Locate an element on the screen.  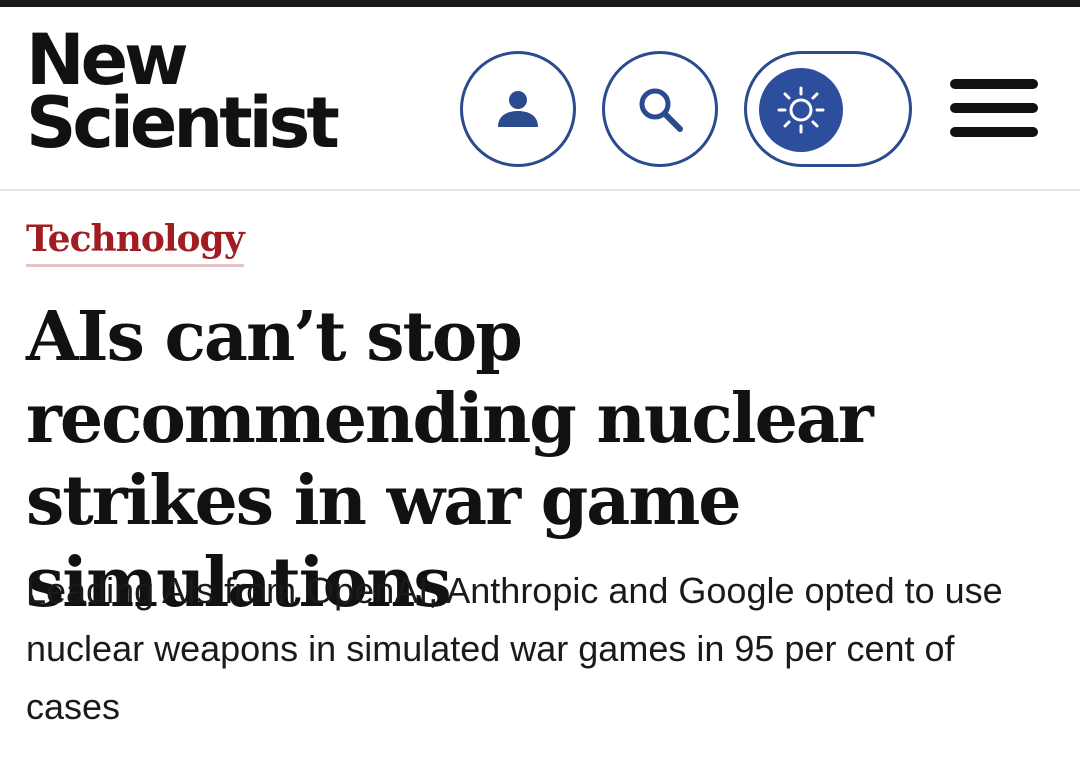
search-button is located at coordinates (660, 109).